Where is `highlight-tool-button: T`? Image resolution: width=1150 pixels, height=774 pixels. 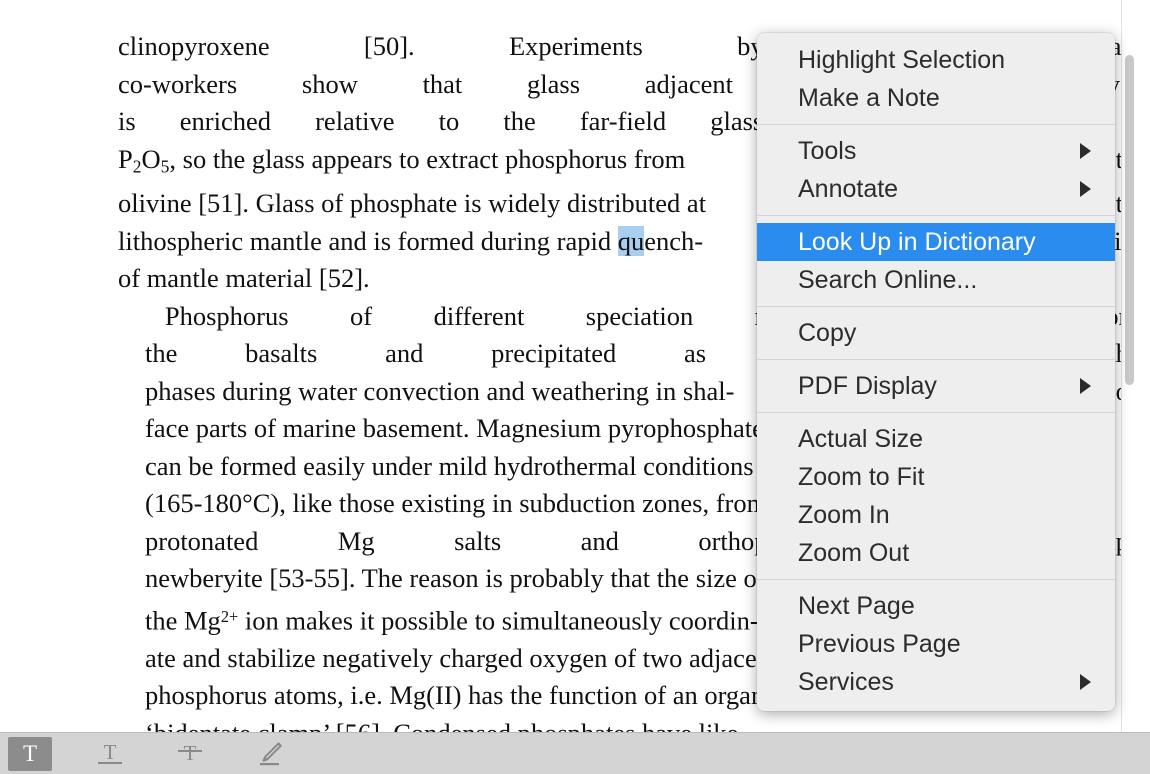
highlight-tool-button: T is located at coordinates (30, 754).